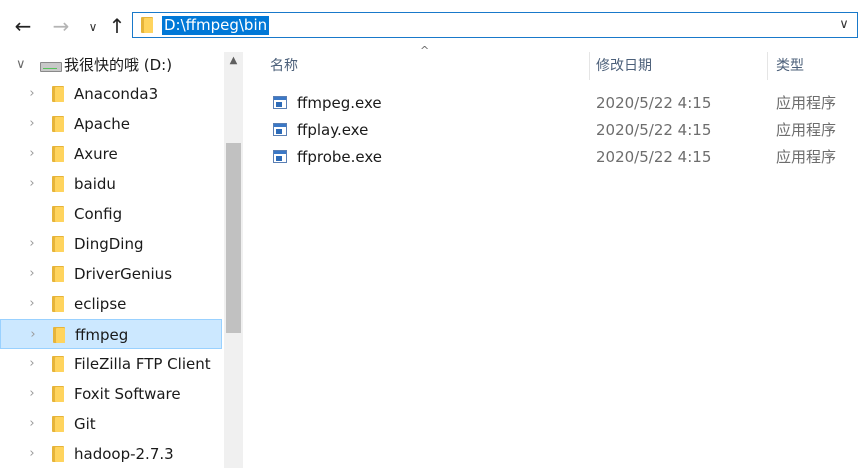  I want to click on arrow-up-icon: ↑, so click(117, 26).